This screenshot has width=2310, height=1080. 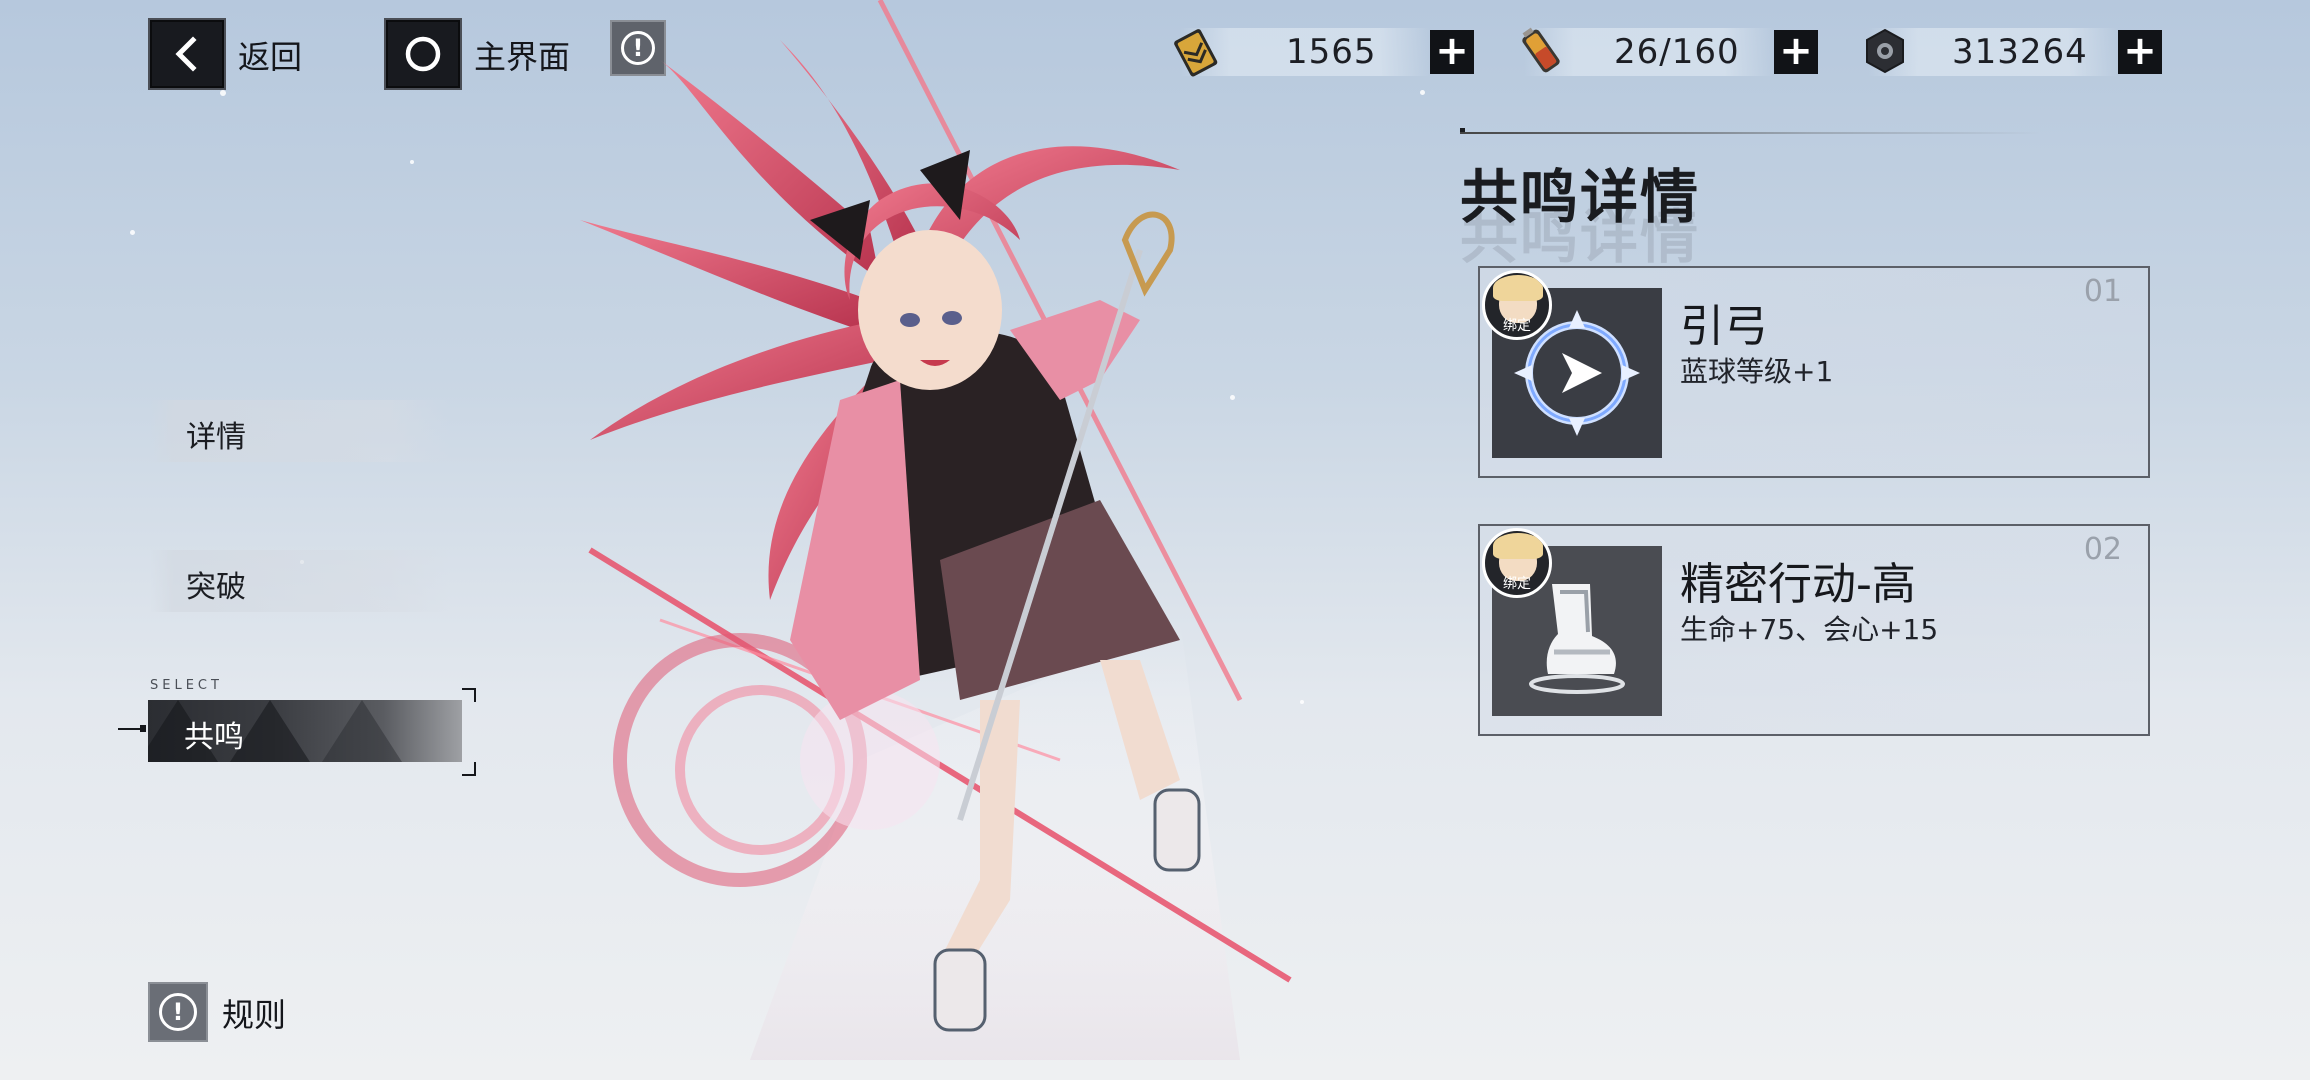 What do you see at coordinates (1580, 197) in the screenshot?
I see `panel-title: 共鸣详情` at bounding box center [1580, 197].